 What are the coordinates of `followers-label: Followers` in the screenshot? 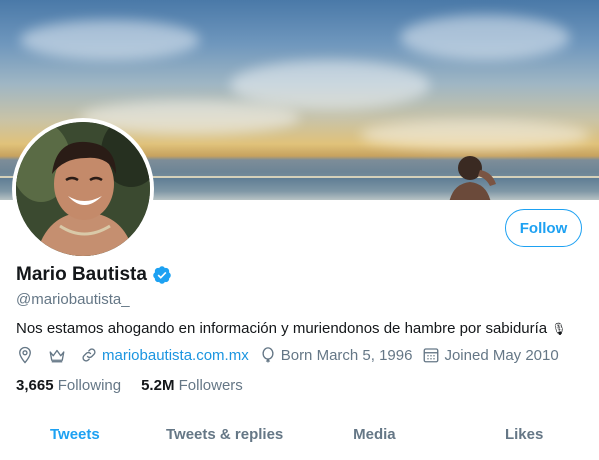 It's located at (210, 385).